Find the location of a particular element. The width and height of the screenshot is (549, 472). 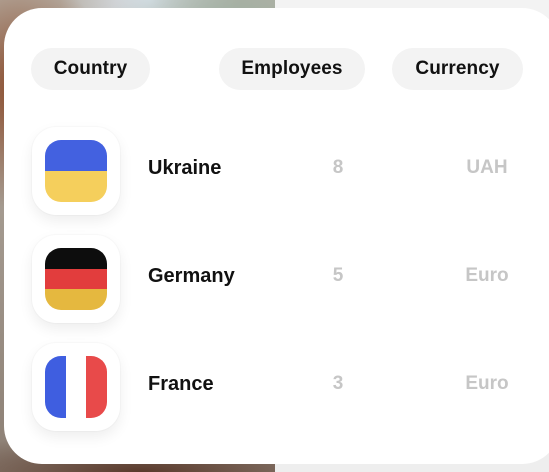

france-flag-icon is located at coordinates (76, 387).